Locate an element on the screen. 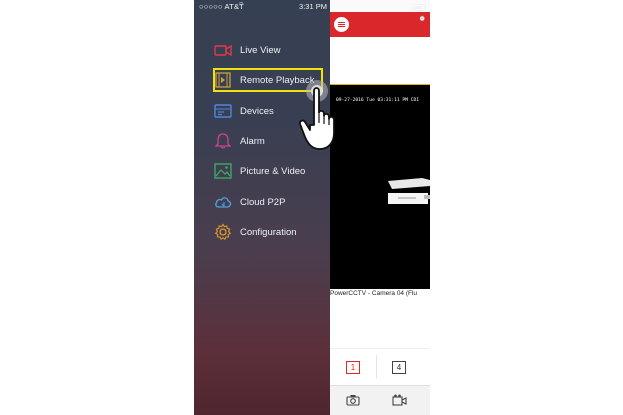 The width and height of the screenshot is (623, 415). single-view-button: 1 is located at coordinates (353, 367).